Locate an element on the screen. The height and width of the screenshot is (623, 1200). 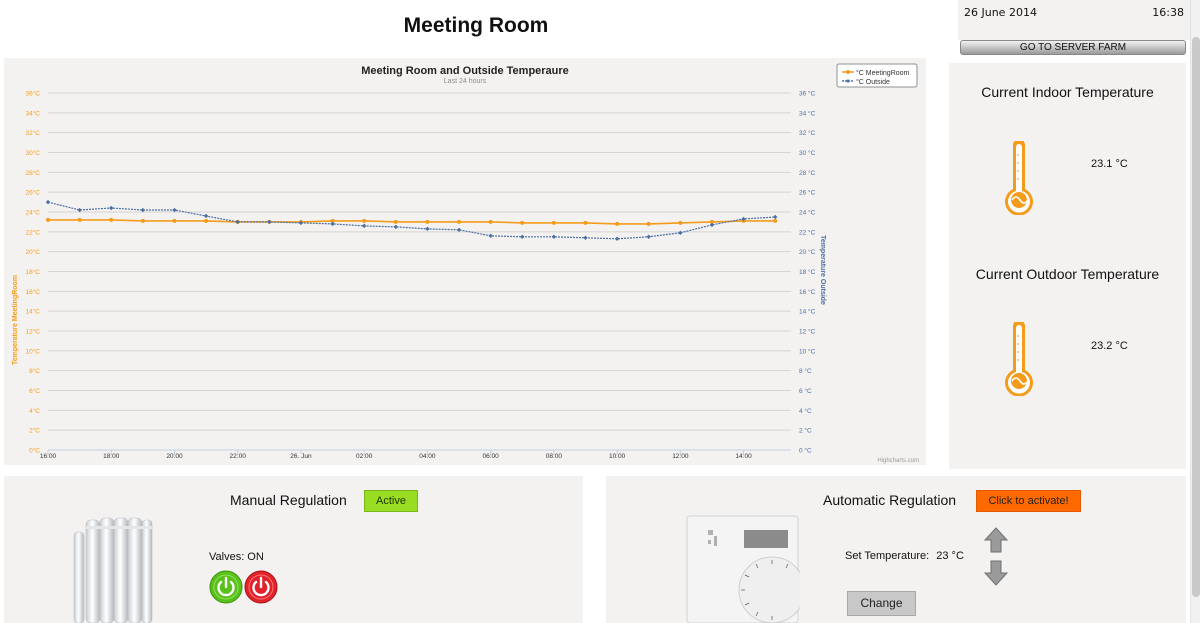
y-tick-label-right: 24 °C is located at coordinates (807, 213).